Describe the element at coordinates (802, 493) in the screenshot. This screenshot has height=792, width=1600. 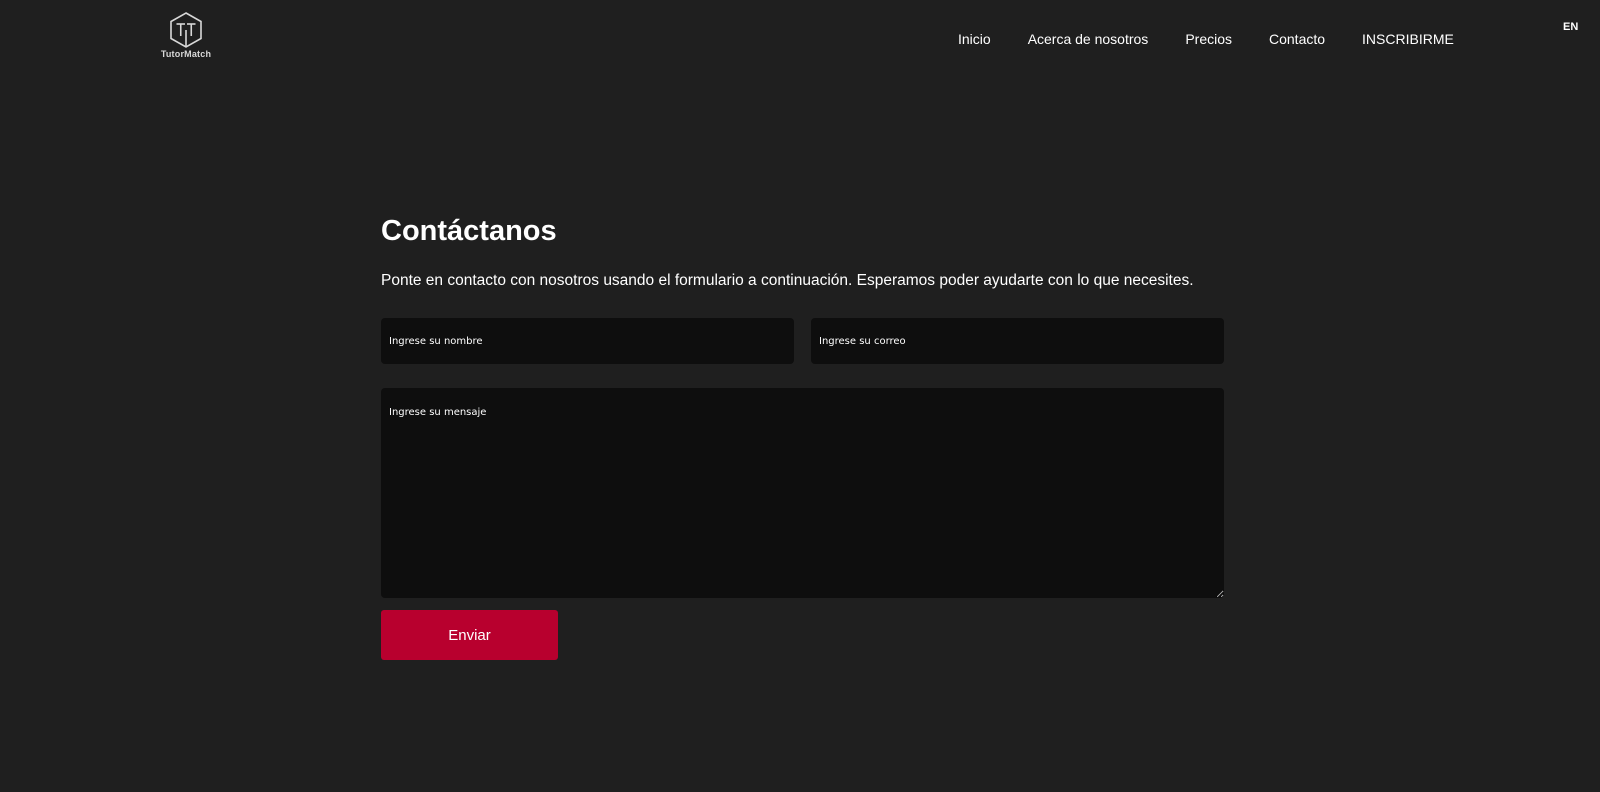
I see `message-textarea` at that location.